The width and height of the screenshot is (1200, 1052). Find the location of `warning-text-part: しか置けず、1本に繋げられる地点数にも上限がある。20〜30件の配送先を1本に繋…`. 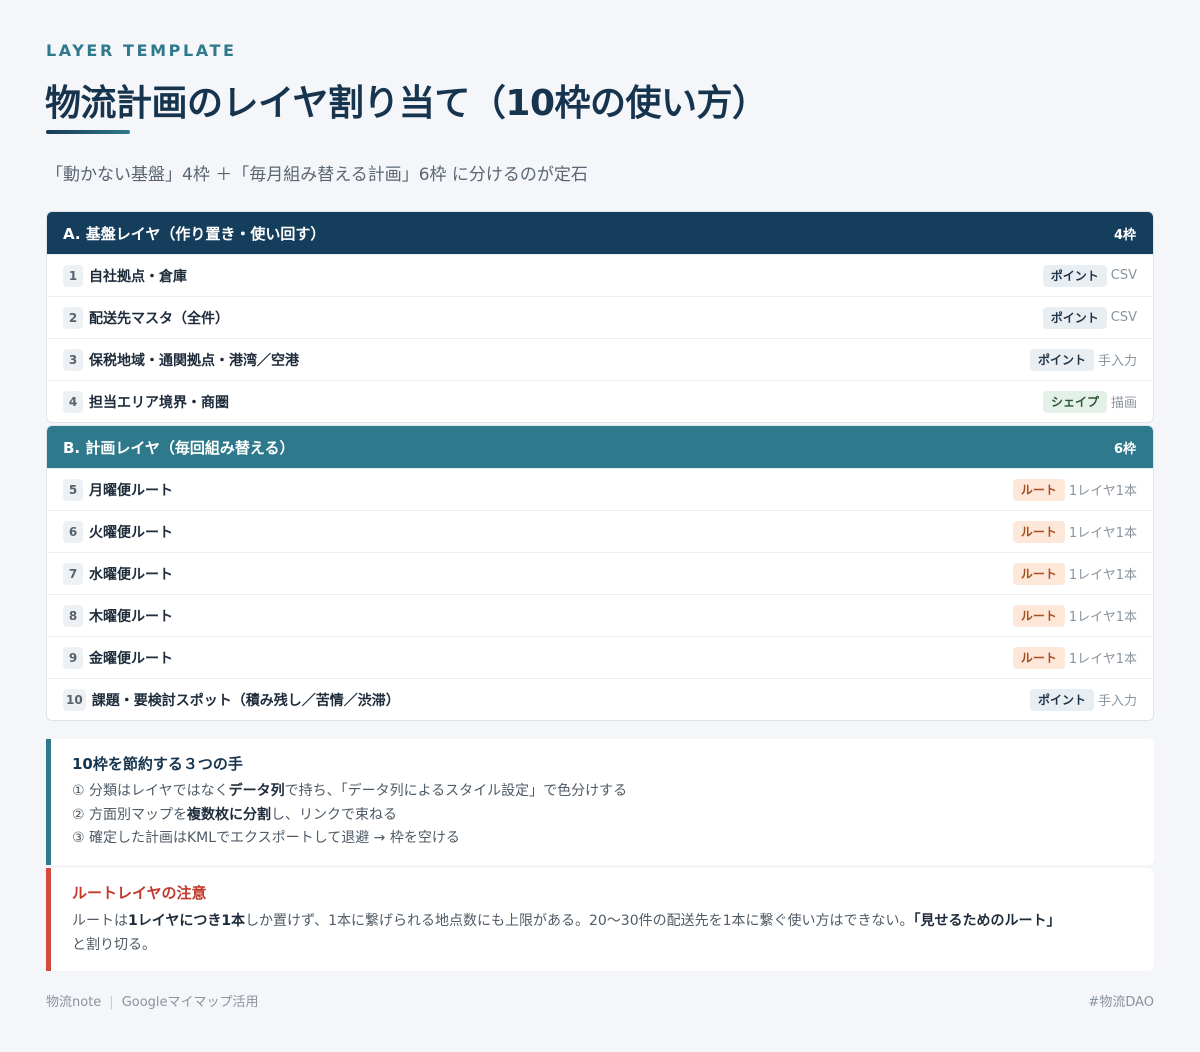

warning-text-part: しか置けず、1本に繋げられる地点数にも上限がある。20〜30件の配送先を1本に繋… is located at coordinates (579, 920).